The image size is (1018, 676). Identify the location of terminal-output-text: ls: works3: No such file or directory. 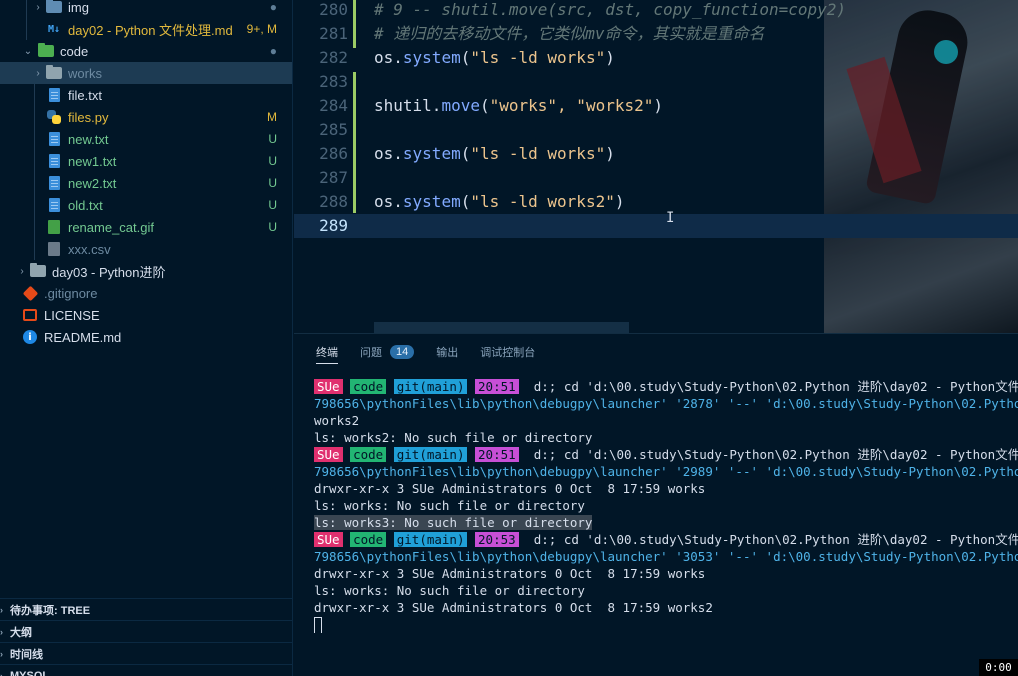
(453, 522).